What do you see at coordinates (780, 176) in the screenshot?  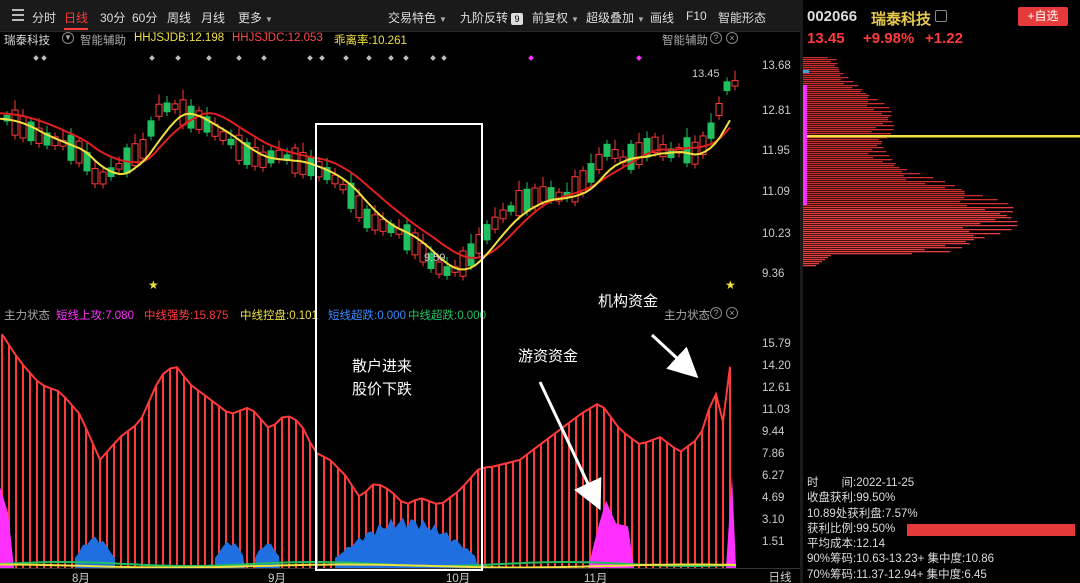 I see `price-axis: 13.68 12.81 11.95 11.09 10.23 9.36` at bounding box center [780, 176].